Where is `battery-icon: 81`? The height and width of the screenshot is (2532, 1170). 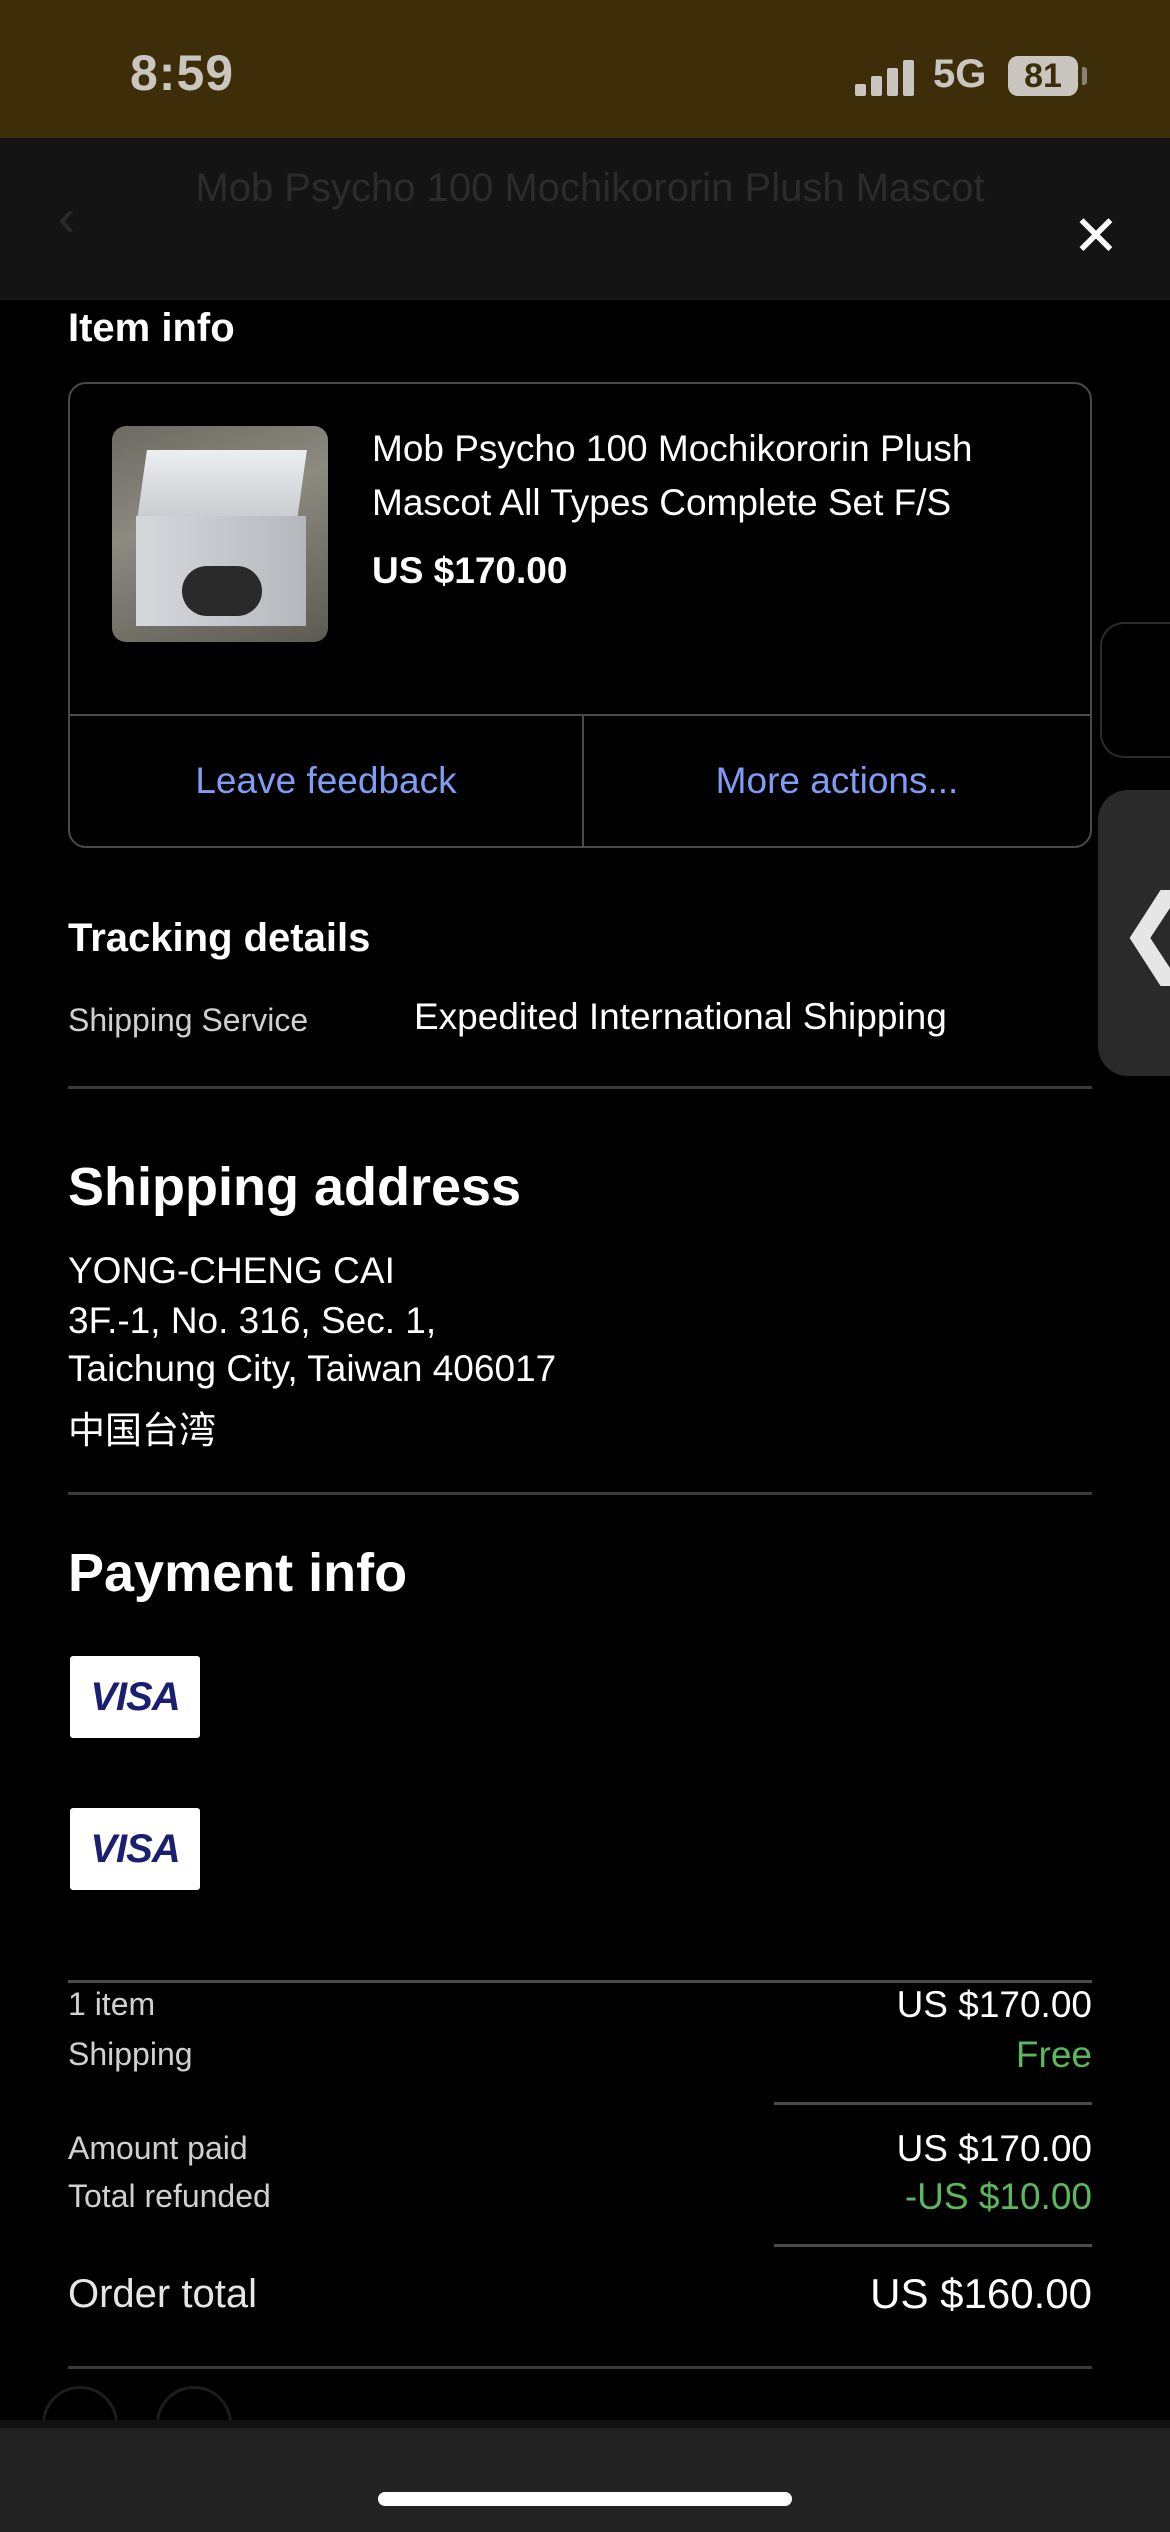
battery-icon: 81 is located at coordinates (1043, 76).